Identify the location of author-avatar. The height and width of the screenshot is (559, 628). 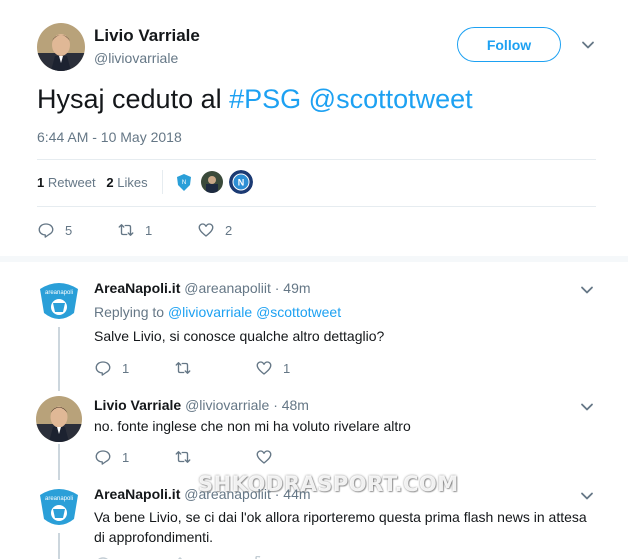
(61, 47).